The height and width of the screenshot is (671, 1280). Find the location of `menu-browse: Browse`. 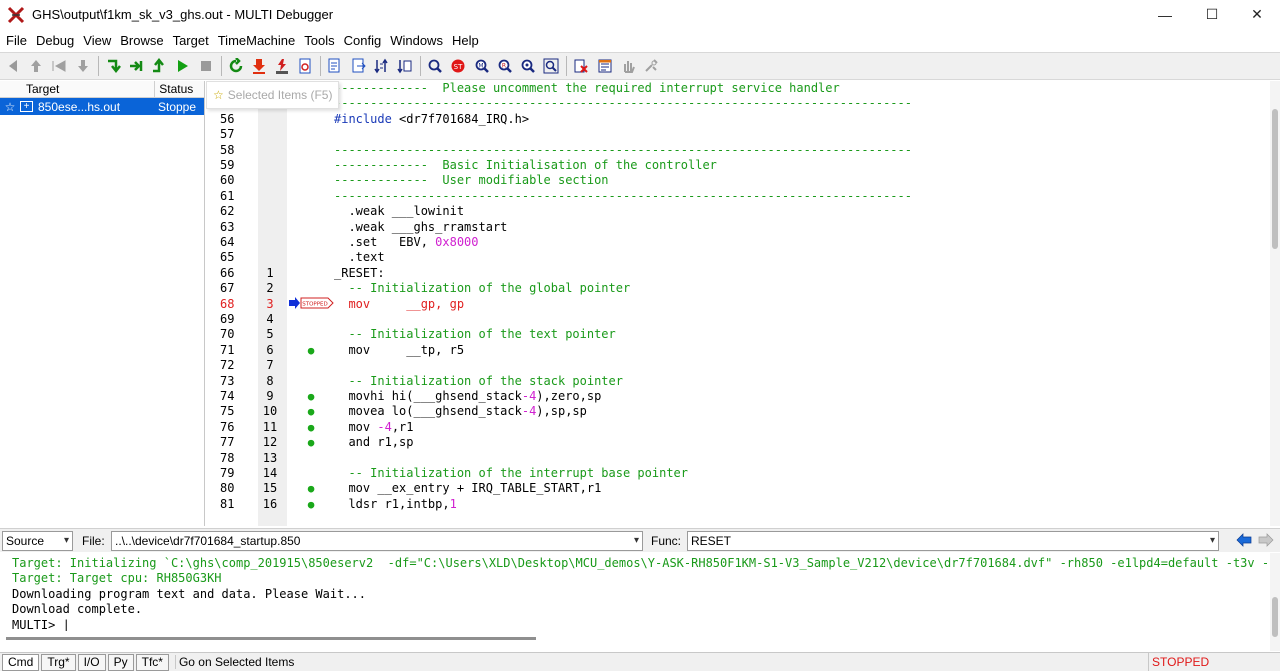

menu-browse: Browse is located at coordinates (141, 40).